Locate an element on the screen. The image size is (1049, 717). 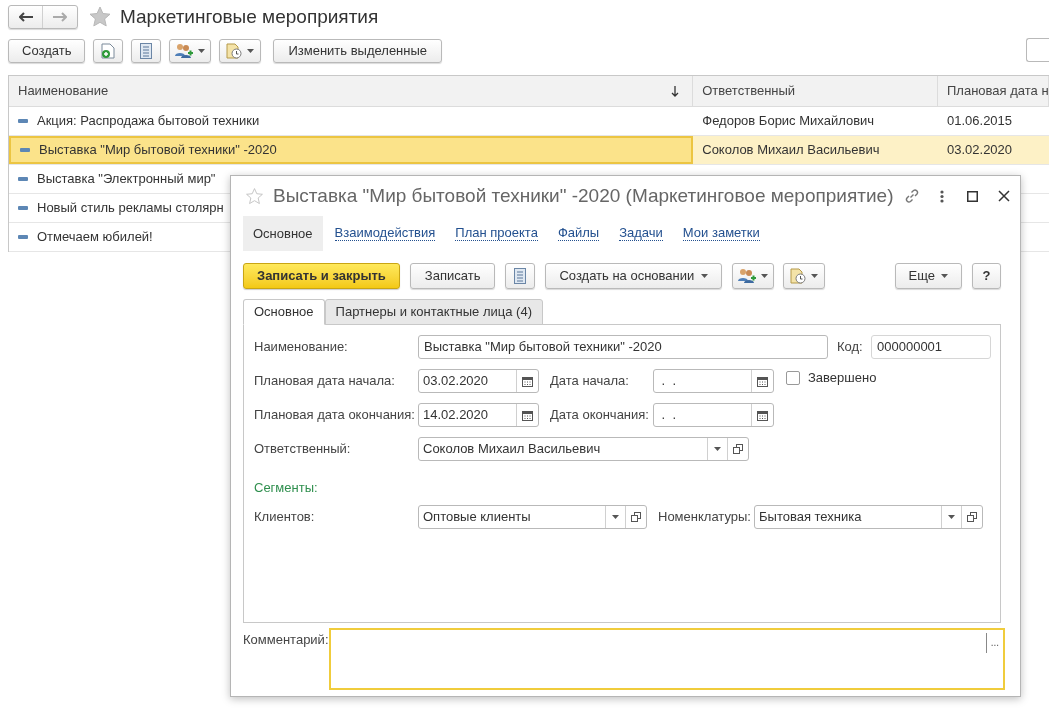
date-value: 03.02.2020 is located at coordinates (456, 381).